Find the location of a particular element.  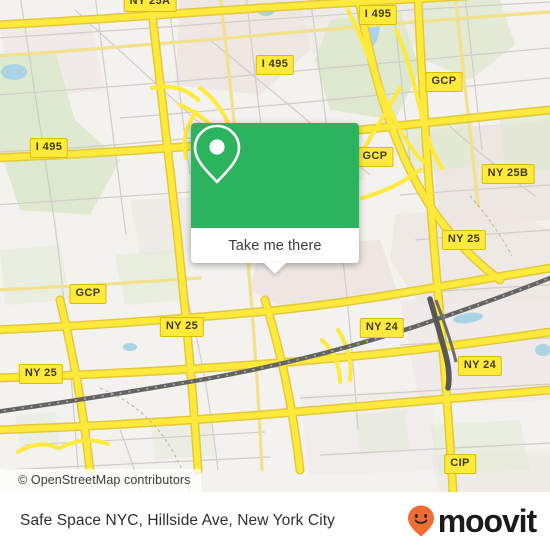

take-me-there-button: Take me there is located at coordinates (275, 245).